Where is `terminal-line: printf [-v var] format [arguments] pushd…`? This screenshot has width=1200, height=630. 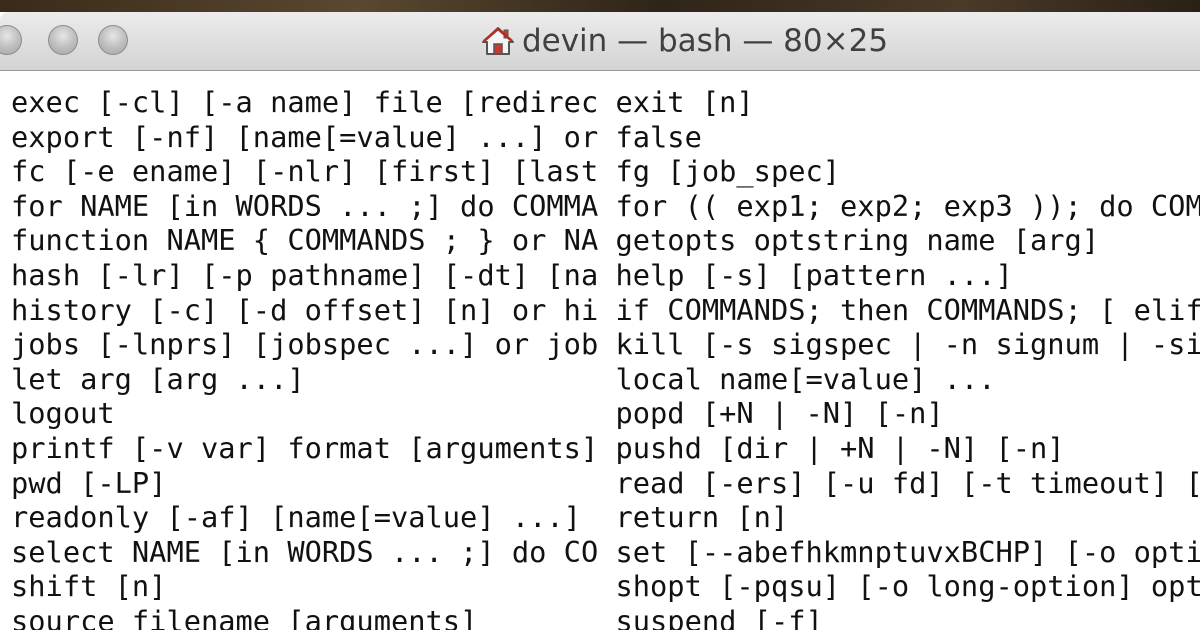 terminal-line: printf [-v var] format [arguments] pushd… is located at coordinates (538, 448).